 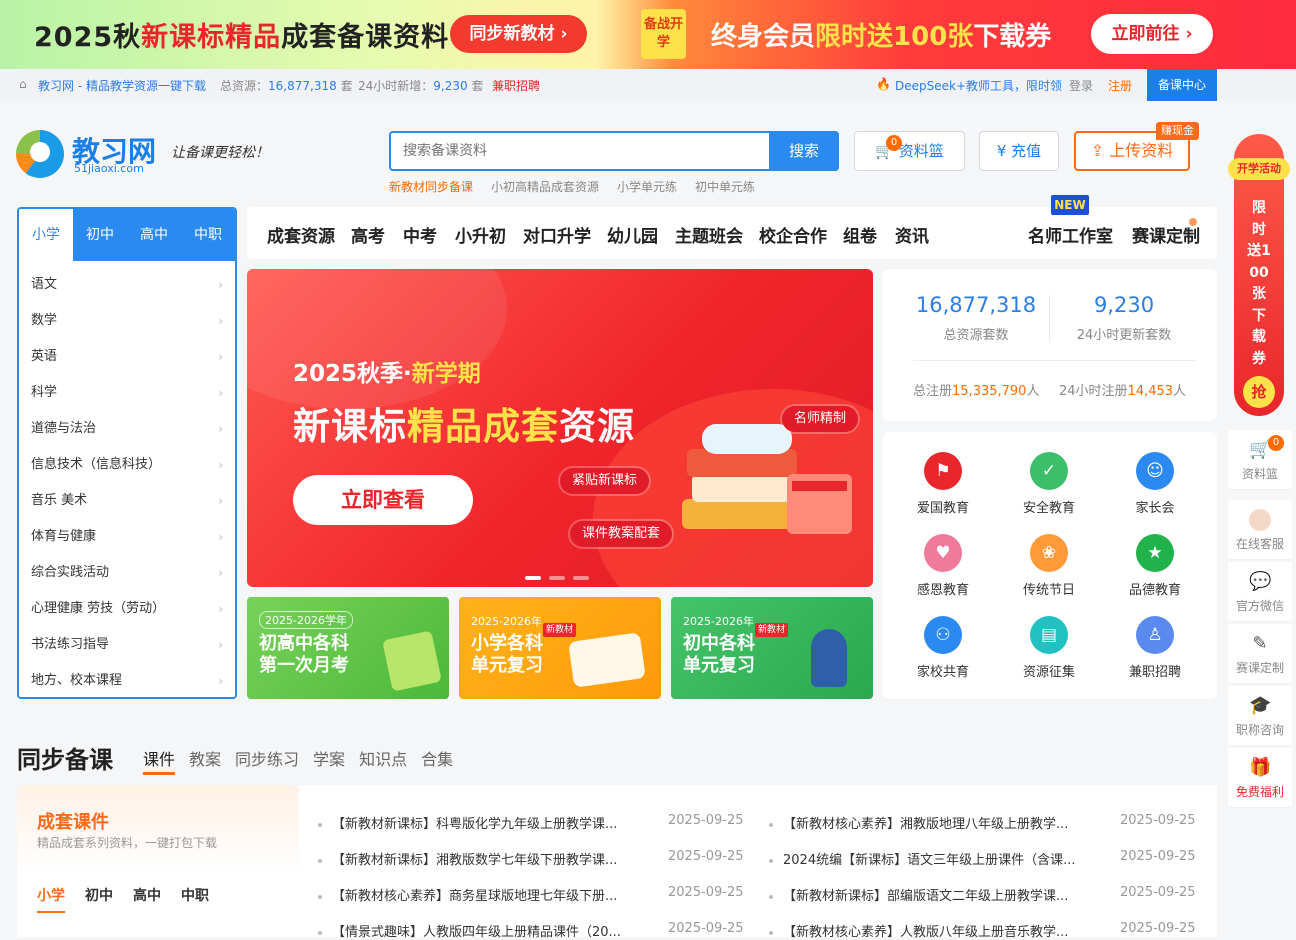 What do you see at coordinates (127, 501) in the screenshot?
I see `subject-item: 音乐 美术 ›` at bounding box center [127, 501].